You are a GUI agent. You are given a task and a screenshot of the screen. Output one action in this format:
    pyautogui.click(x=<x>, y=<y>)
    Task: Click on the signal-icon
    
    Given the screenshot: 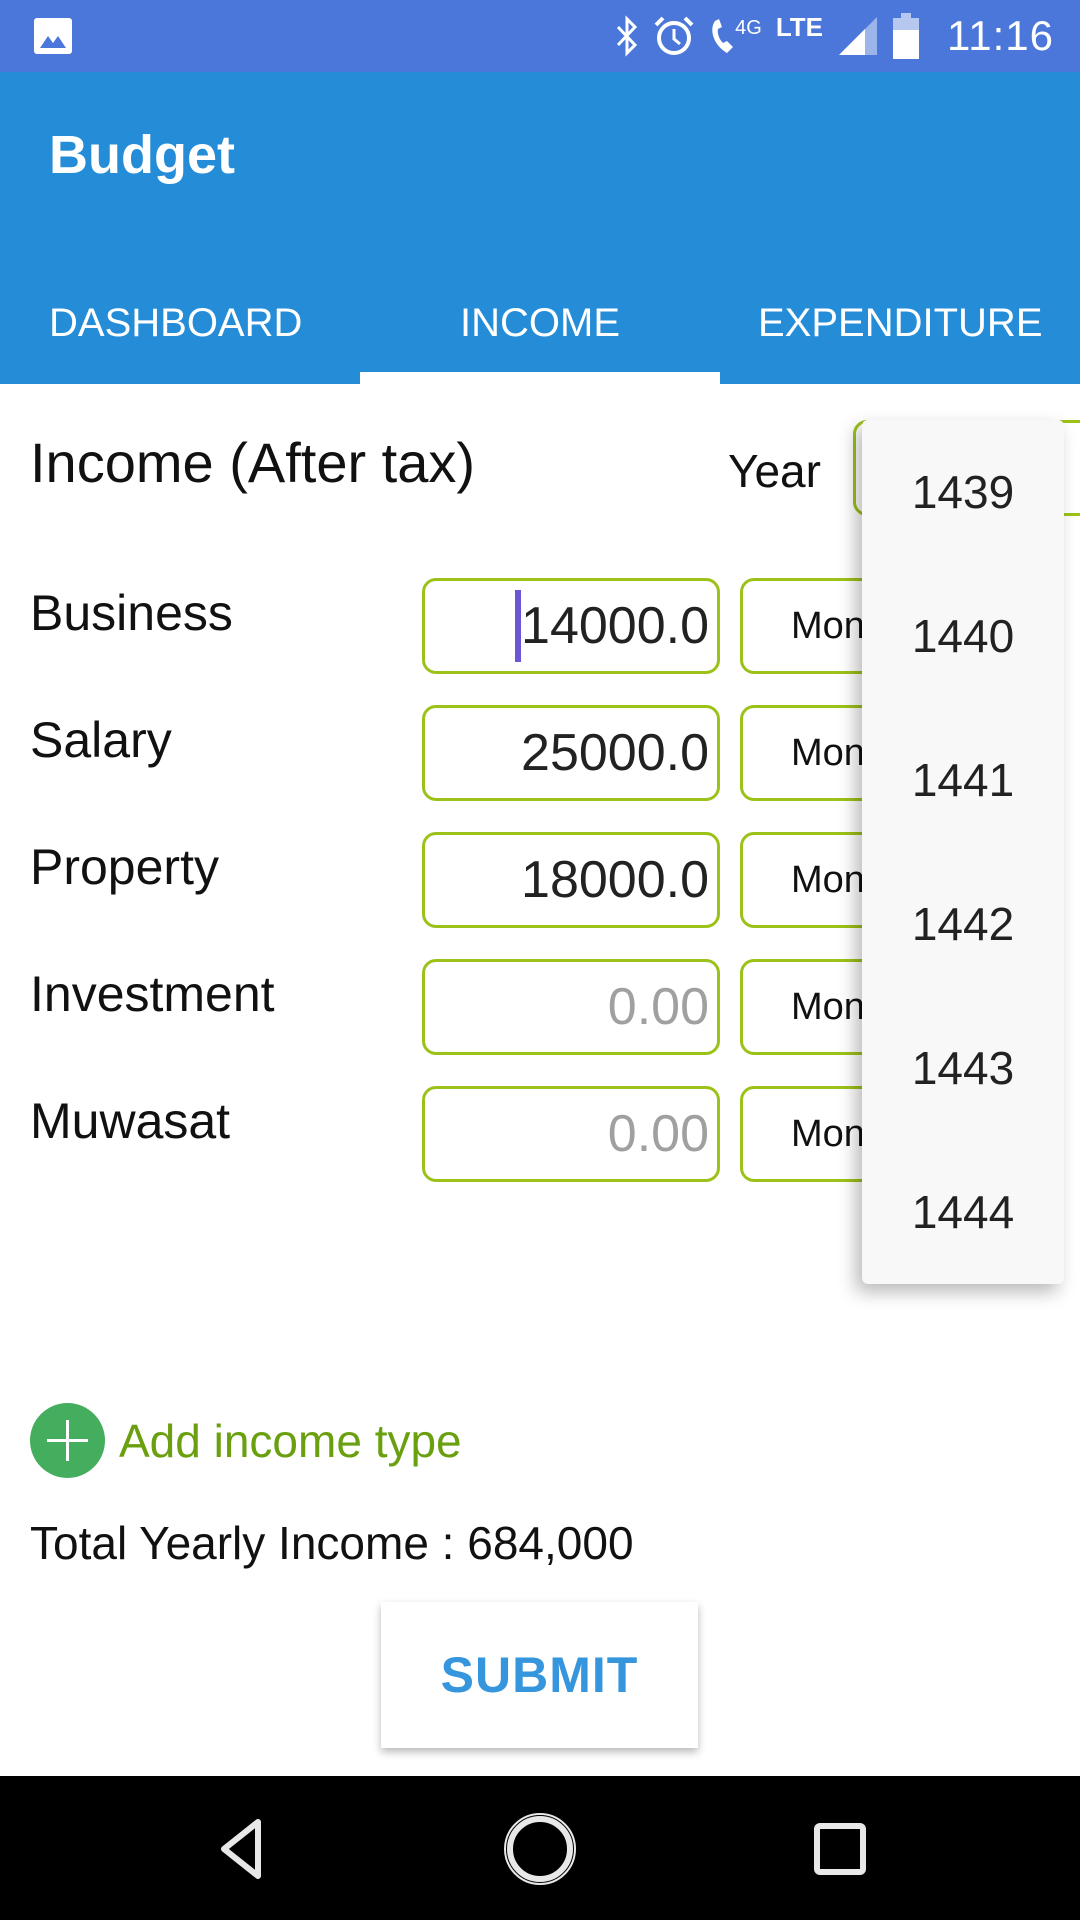 What is the action you would take?
    pyautogui.click(x=858, y=36)
    